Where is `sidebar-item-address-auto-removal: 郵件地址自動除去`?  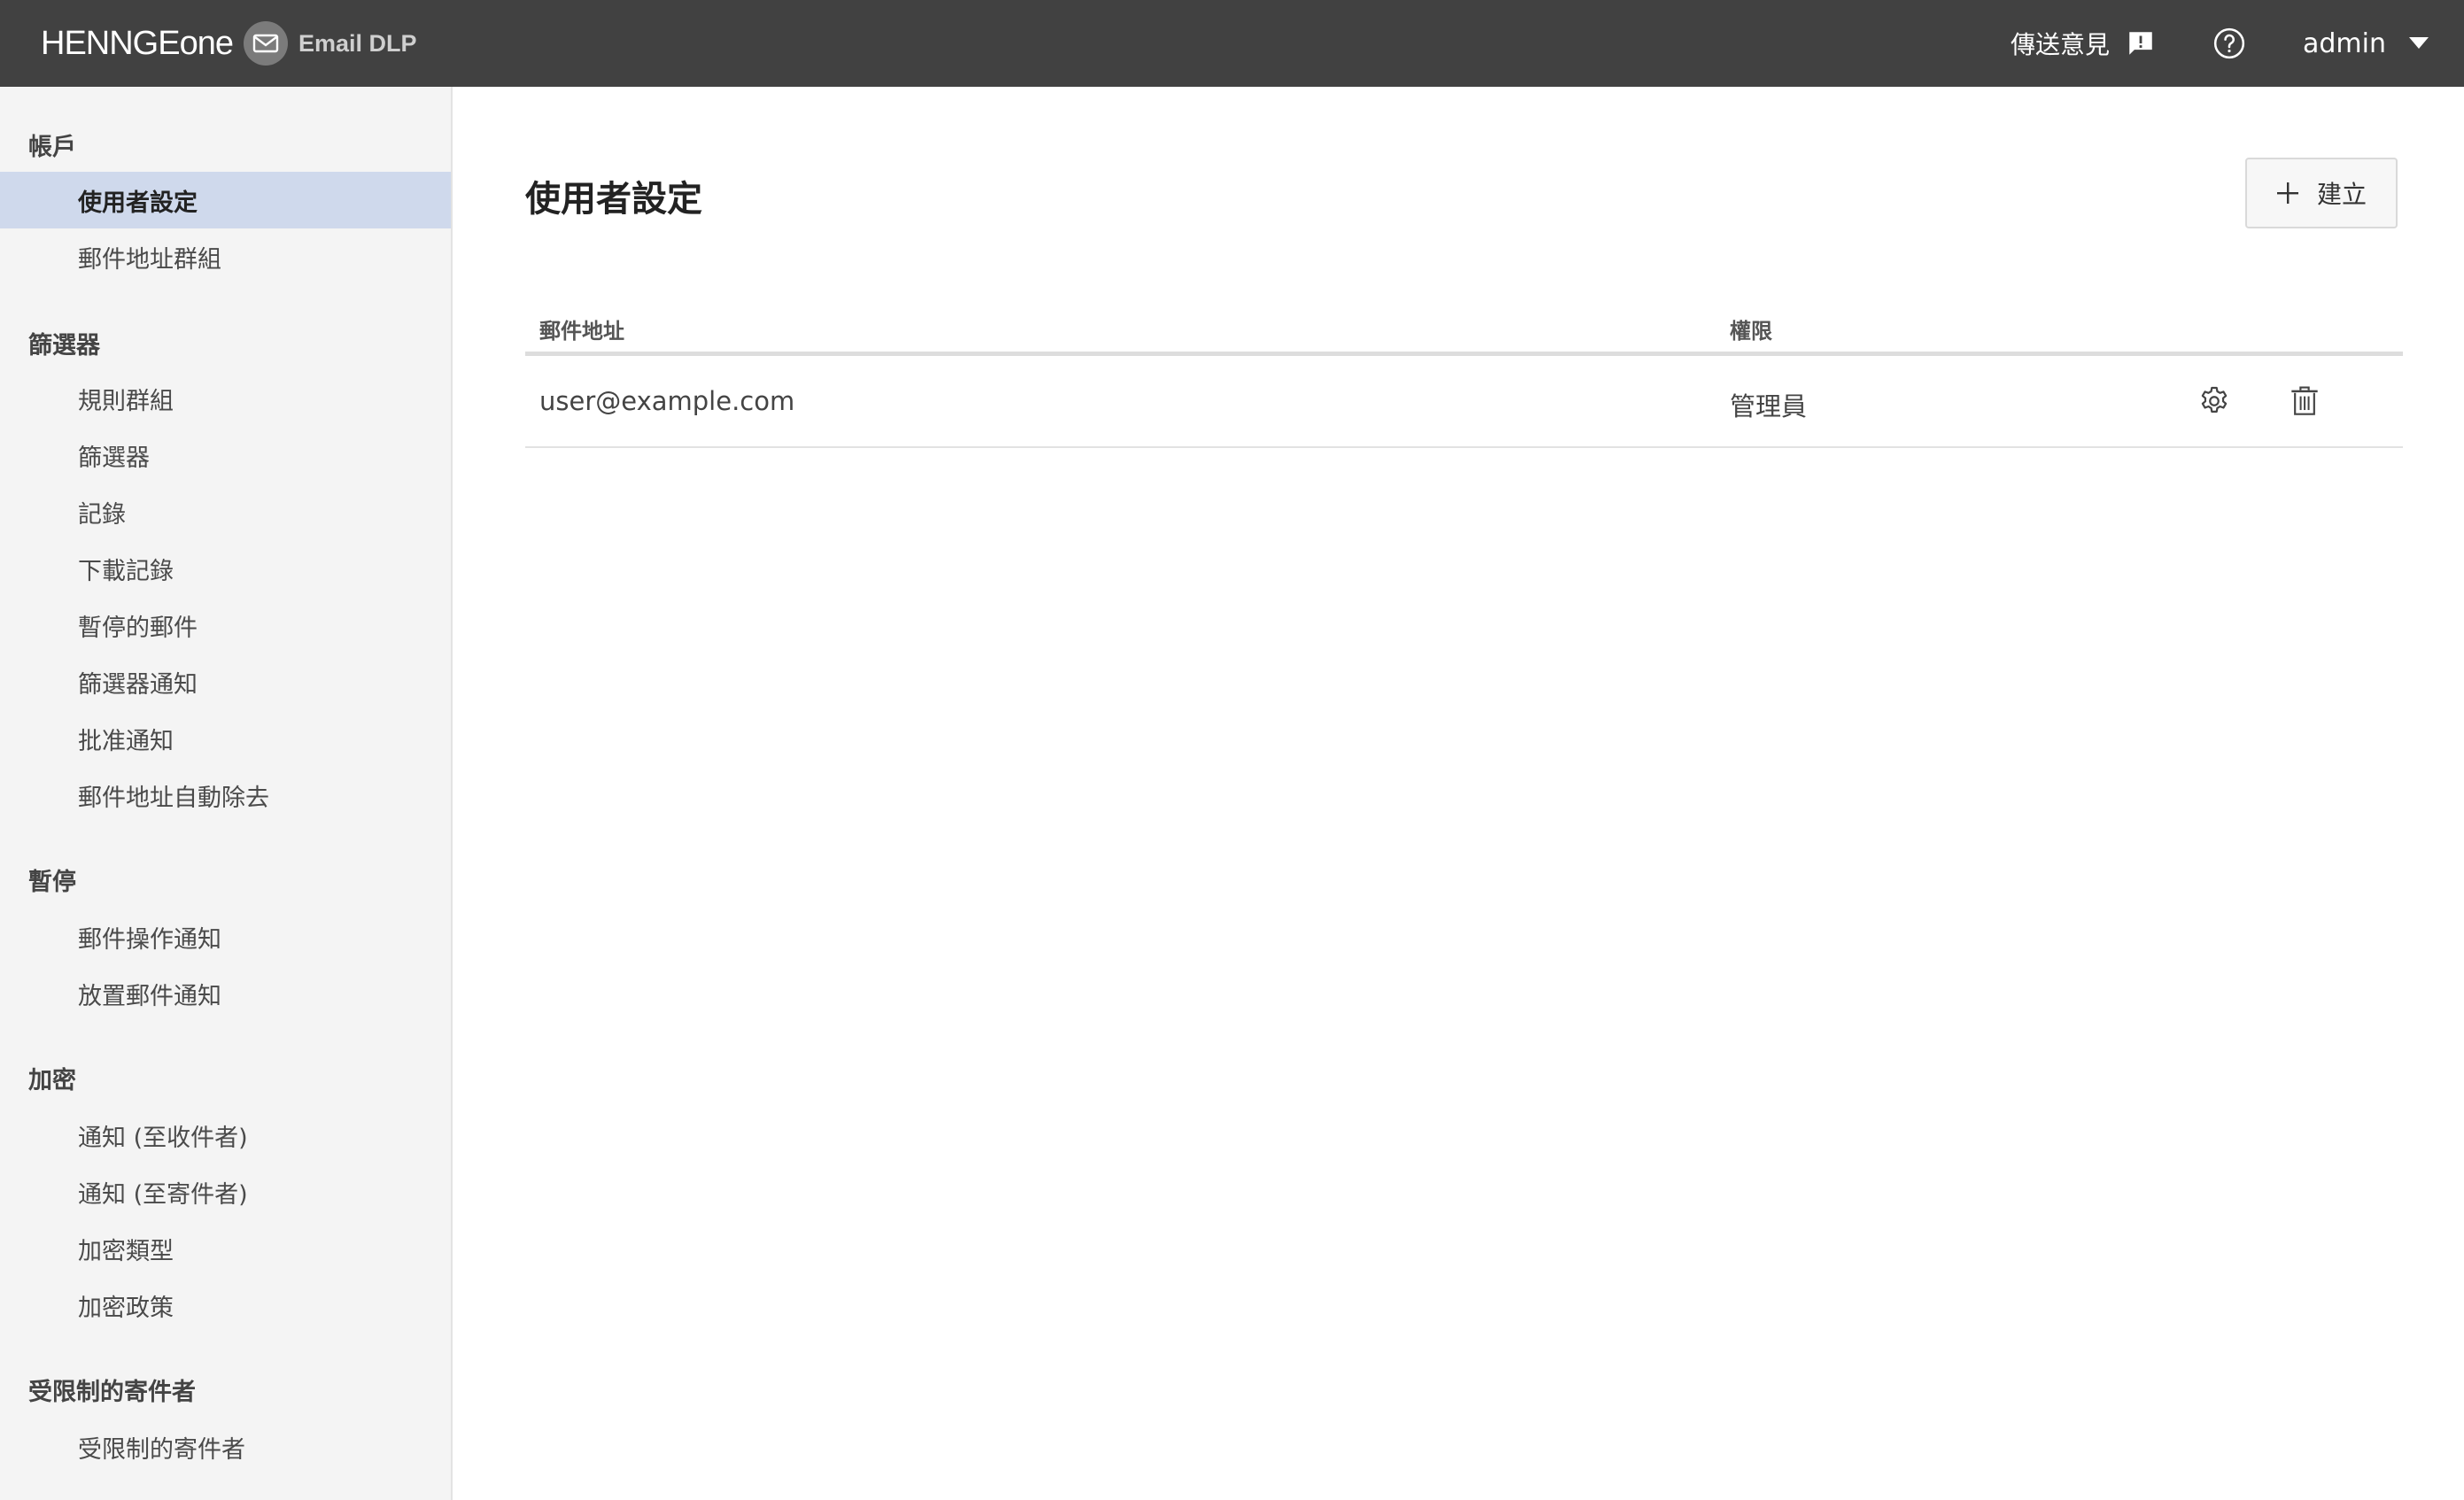 sidebar-item-address-auto-removal: 郵件地址自動除去 is located at coordinates (225, 795).